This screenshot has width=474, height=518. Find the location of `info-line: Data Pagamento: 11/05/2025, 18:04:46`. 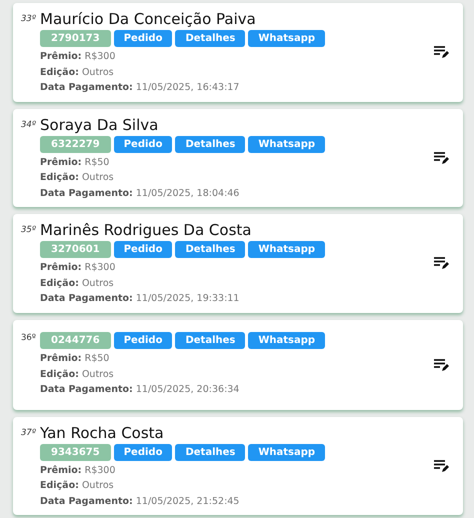

info-line: Data Pagamento: 11/05/2025, 18:04:46 is located at coordinates (140, 193).